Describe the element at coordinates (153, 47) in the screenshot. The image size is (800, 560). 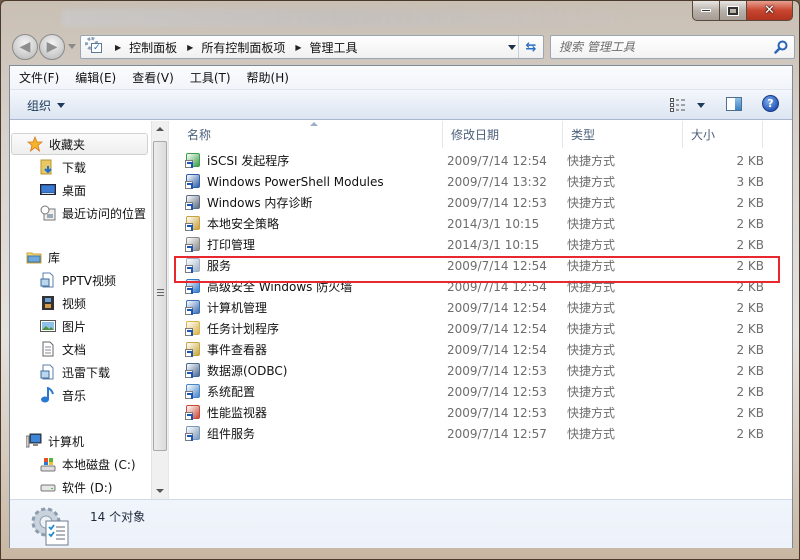
I see `breadcrumb-control-panel: 控制面板` at that location.